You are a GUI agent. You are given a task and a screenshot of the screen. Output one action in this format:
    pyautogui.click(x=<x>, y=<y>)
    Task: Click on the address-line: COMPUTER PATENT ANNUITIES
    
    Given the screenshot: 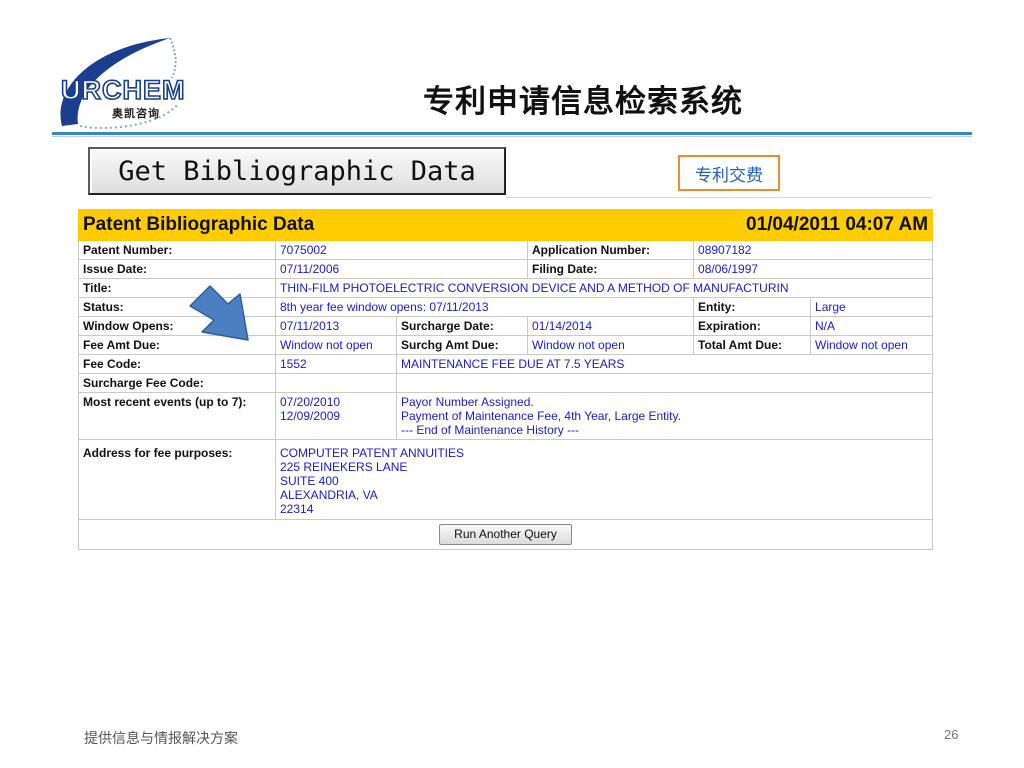 What is the action you would take?
    pyautogui.click(x=372, y=453)
    